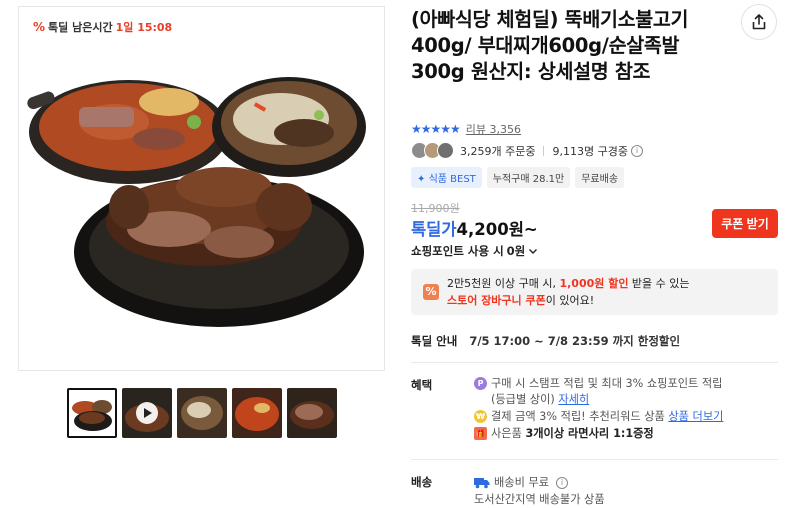 This screenshot has width=800, height=508. I want to click on benefit-text: 결제 금액 3% 적립! 추천리워드 상품, so click(578, 416).